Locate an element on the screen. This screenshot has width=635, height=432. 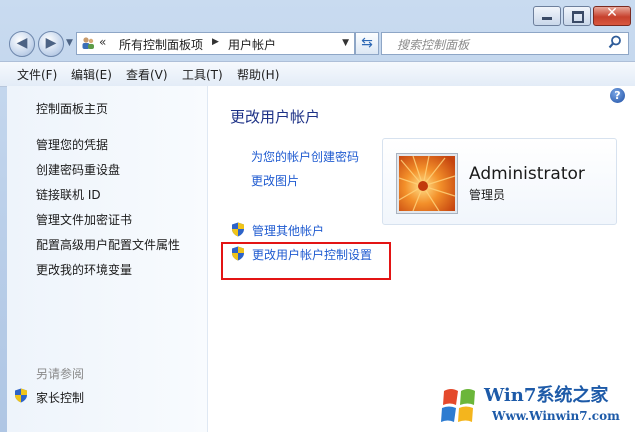
highlight-box is located at coordinates (306, 261).